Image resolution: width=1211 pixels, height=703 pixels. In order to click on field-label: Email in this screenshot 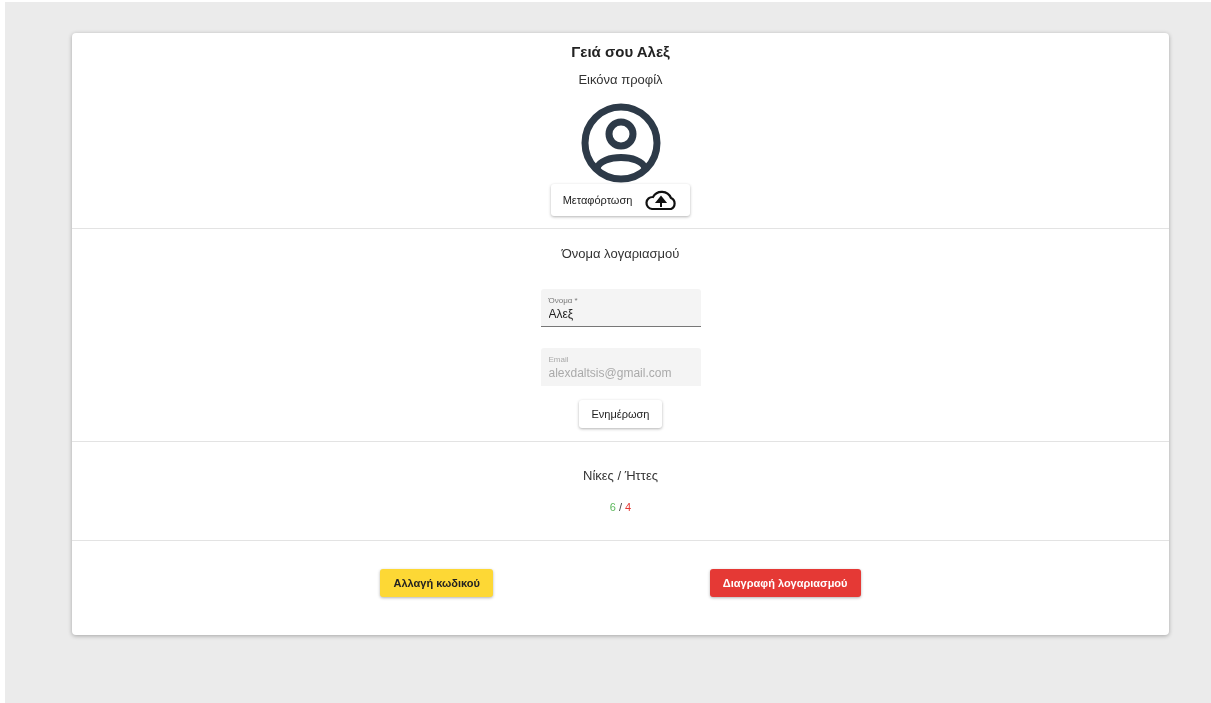, I will do `click(559, 359)`.